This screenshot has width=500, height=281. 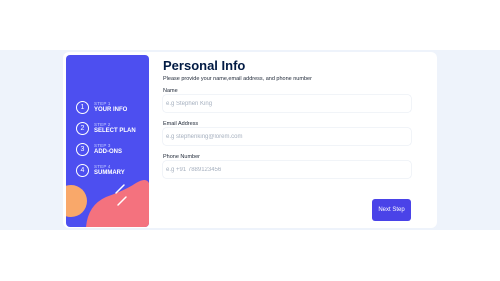 What do you see at coordinates (115, 131) in the screenshot?
I see `step-title: SELECT PLAN` at bounding box center [115, 131].